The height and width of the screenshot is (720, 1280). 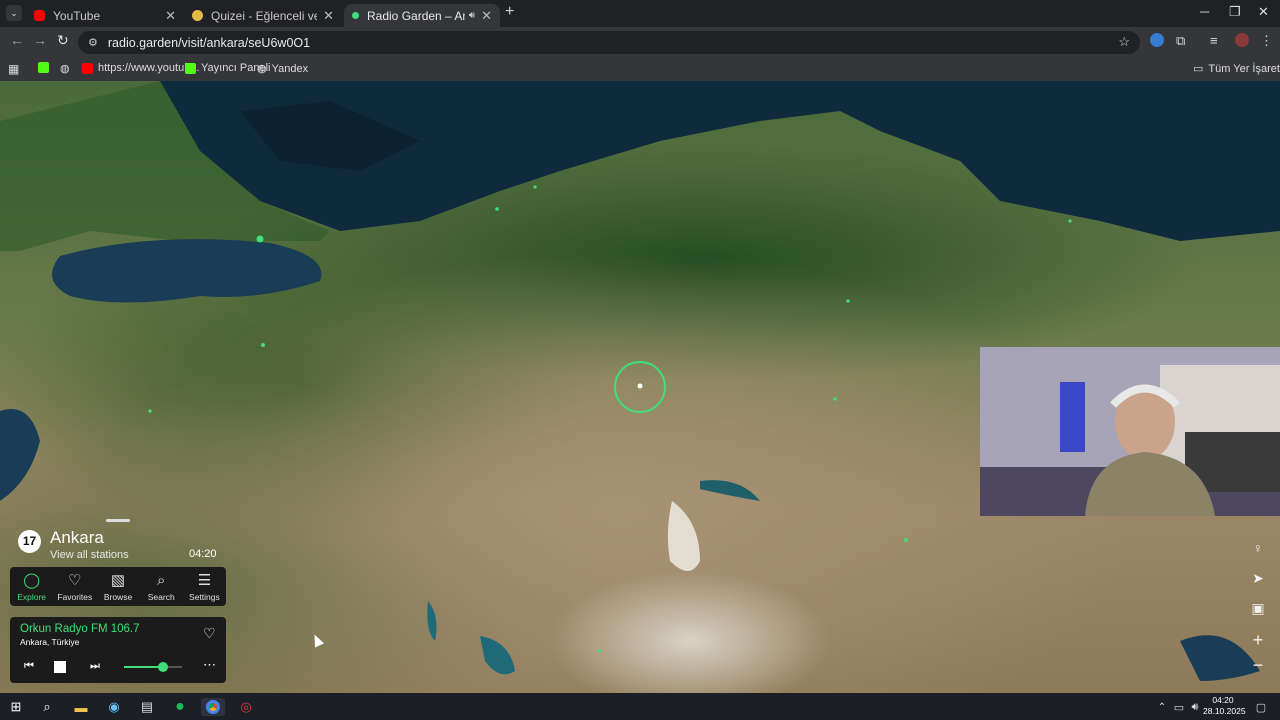 I want to click on drag-handle, so click(x=118, y=520).